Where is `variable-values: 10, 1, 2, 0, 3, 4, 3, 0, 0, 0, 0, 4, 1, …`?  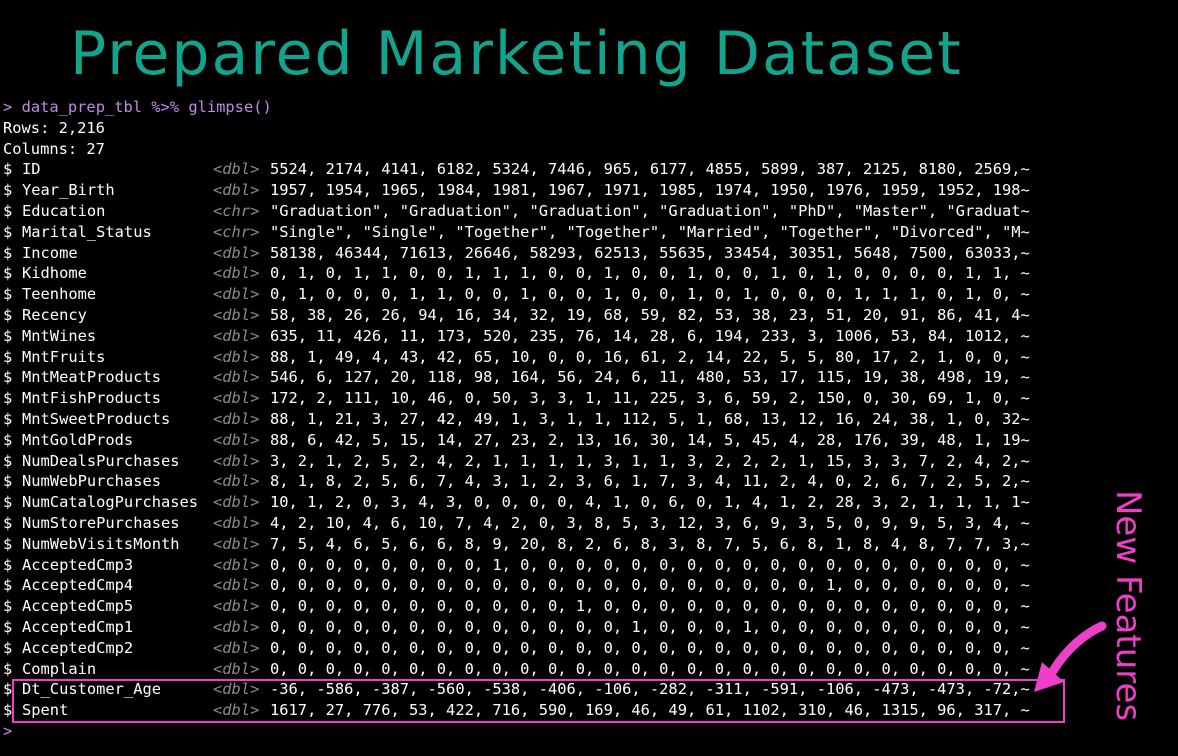
variable-values: 10, 1, 2, 0, 3, 4, 3, 0, 0, 0, 0, 4, 1, … is located at coordinates (650, 502).